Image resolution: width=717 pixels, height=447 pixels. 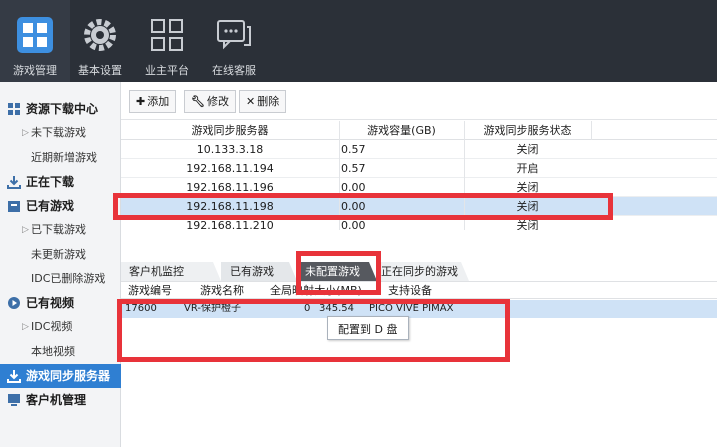 What do you see at coordinates (14, 206) in the screenshot?
I see `box-icon` at bounding box center [14, 206].